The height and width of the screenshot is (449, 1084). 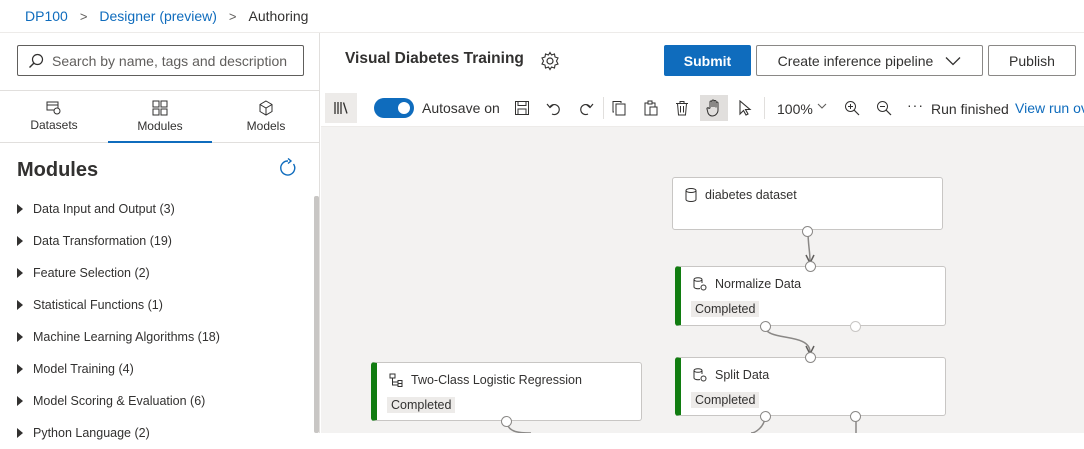 What do you see at coordinates (396, 380) in the screenshot?
I see `algorithm-icon` at bounding box center [396, 380].